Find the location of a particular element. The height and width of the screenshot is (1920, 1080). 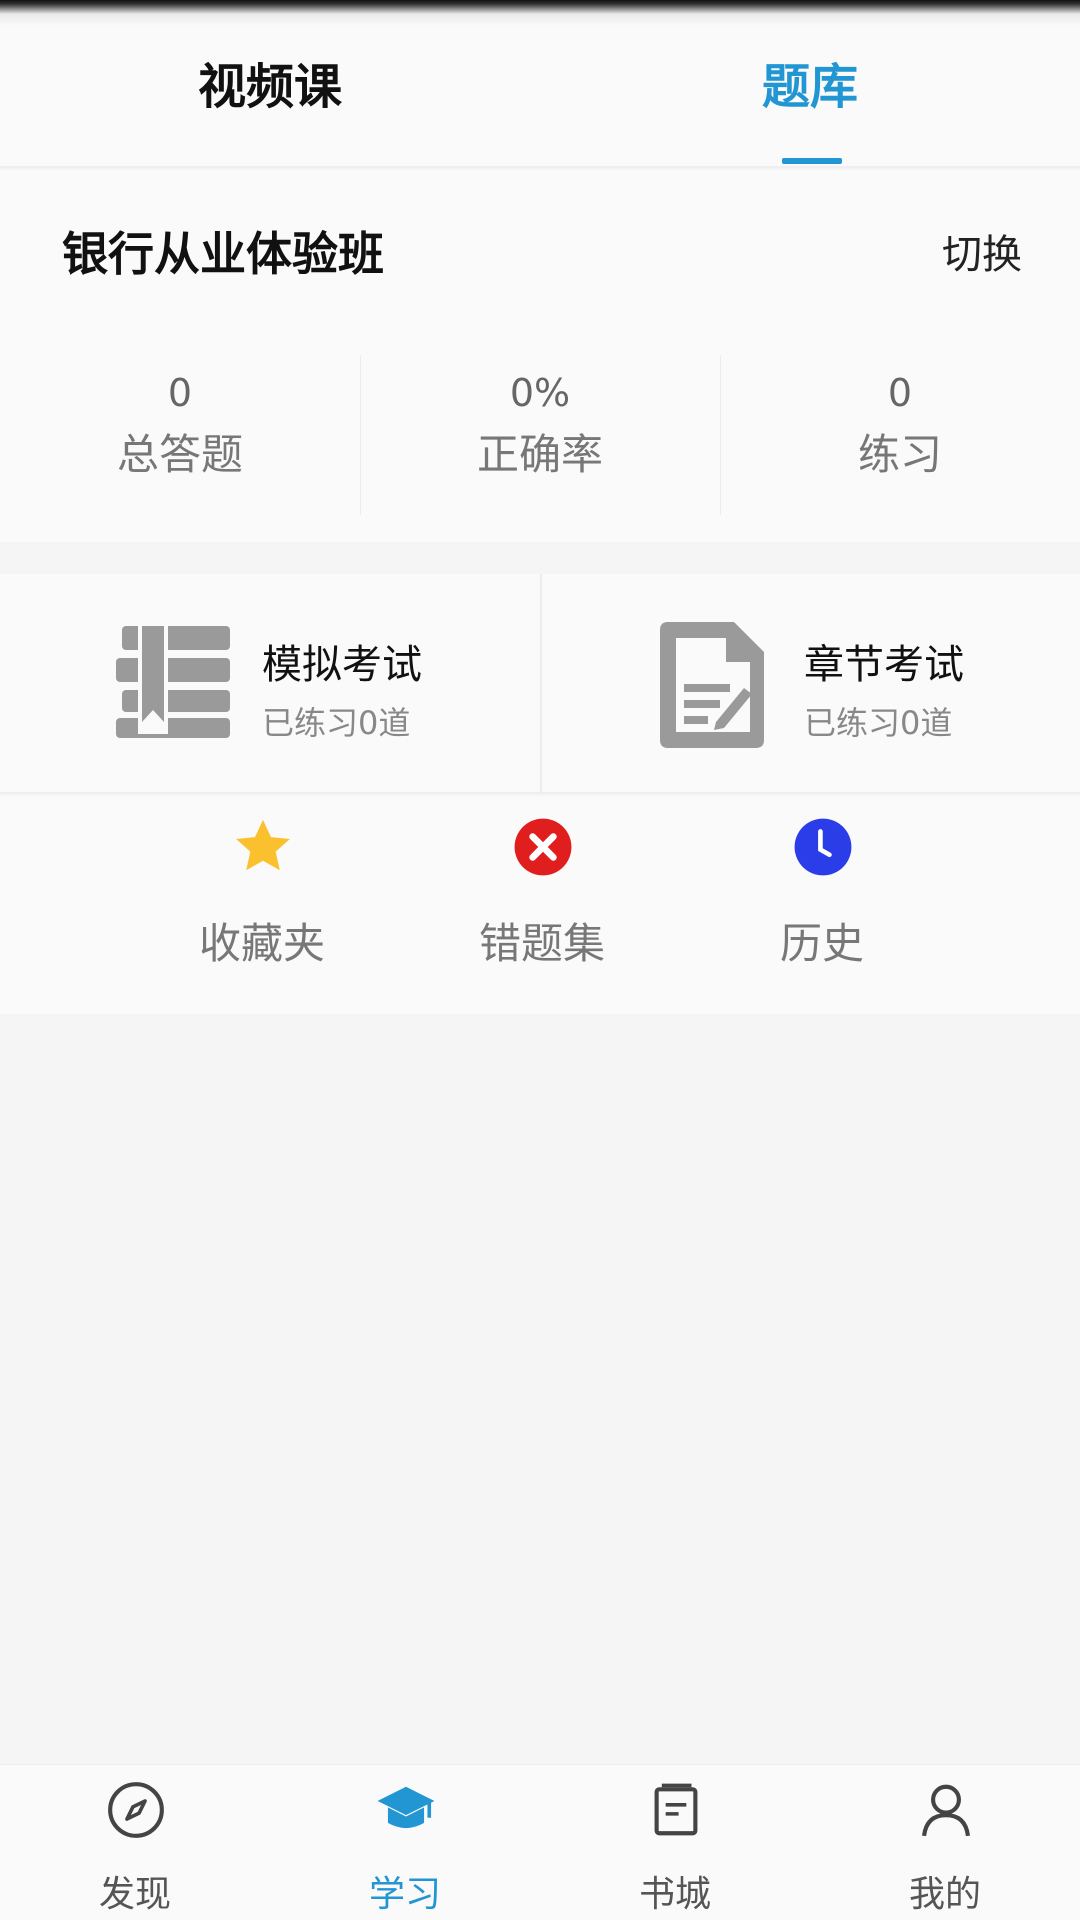

nav-label: 我的 is located at coordinates (944, 1894).